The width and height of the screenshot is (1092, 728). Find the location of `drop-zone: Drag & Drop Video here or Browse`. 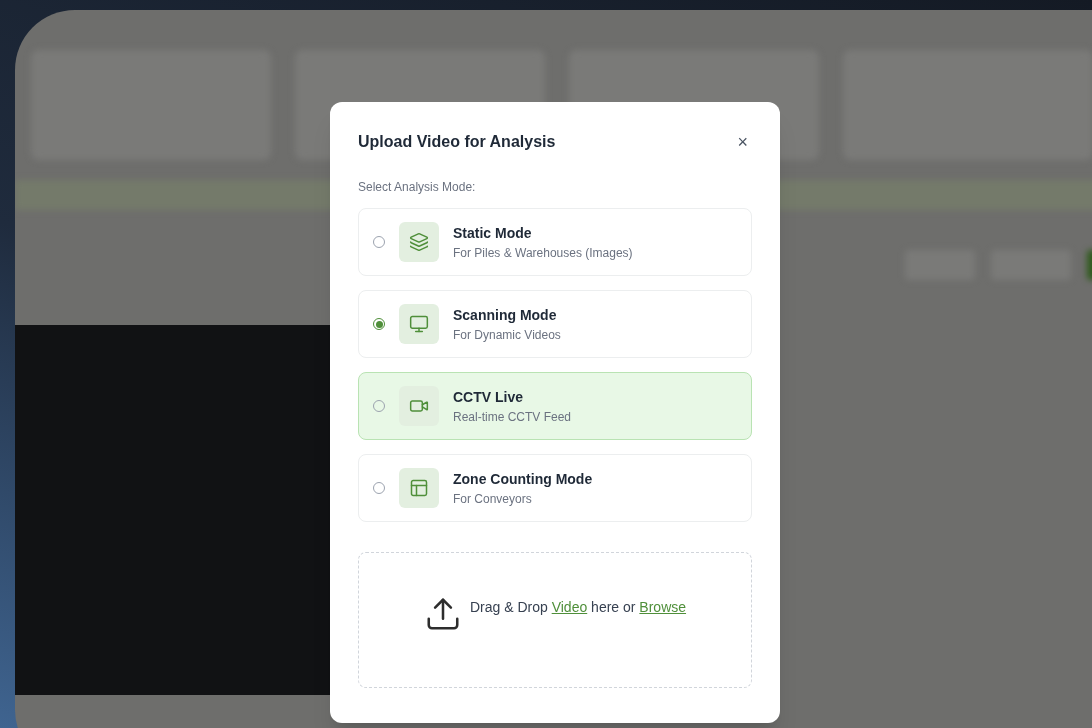

drop-zone: Drag & Drop Video here or Browse is located at coordinates (555, 620).